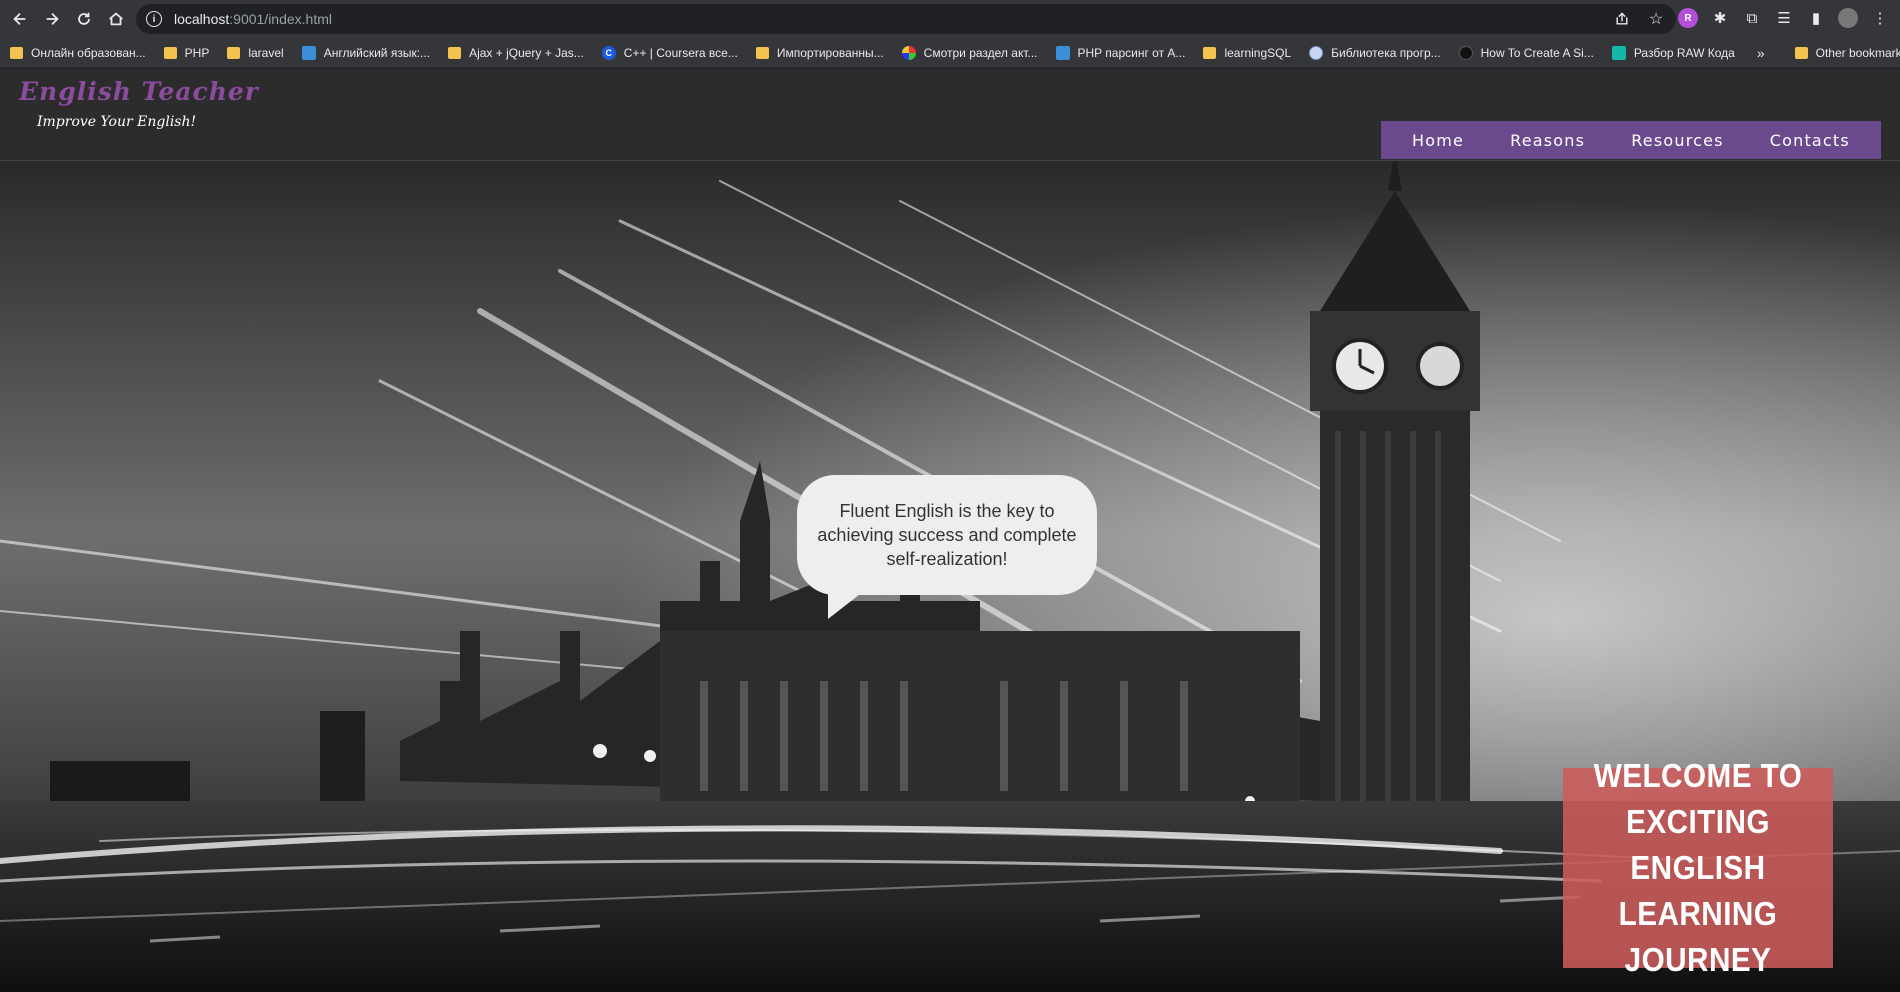 This screenshot has height=992, width=1900. I want to click on bookmark-star-icon: ☆, so click(1656, 19).